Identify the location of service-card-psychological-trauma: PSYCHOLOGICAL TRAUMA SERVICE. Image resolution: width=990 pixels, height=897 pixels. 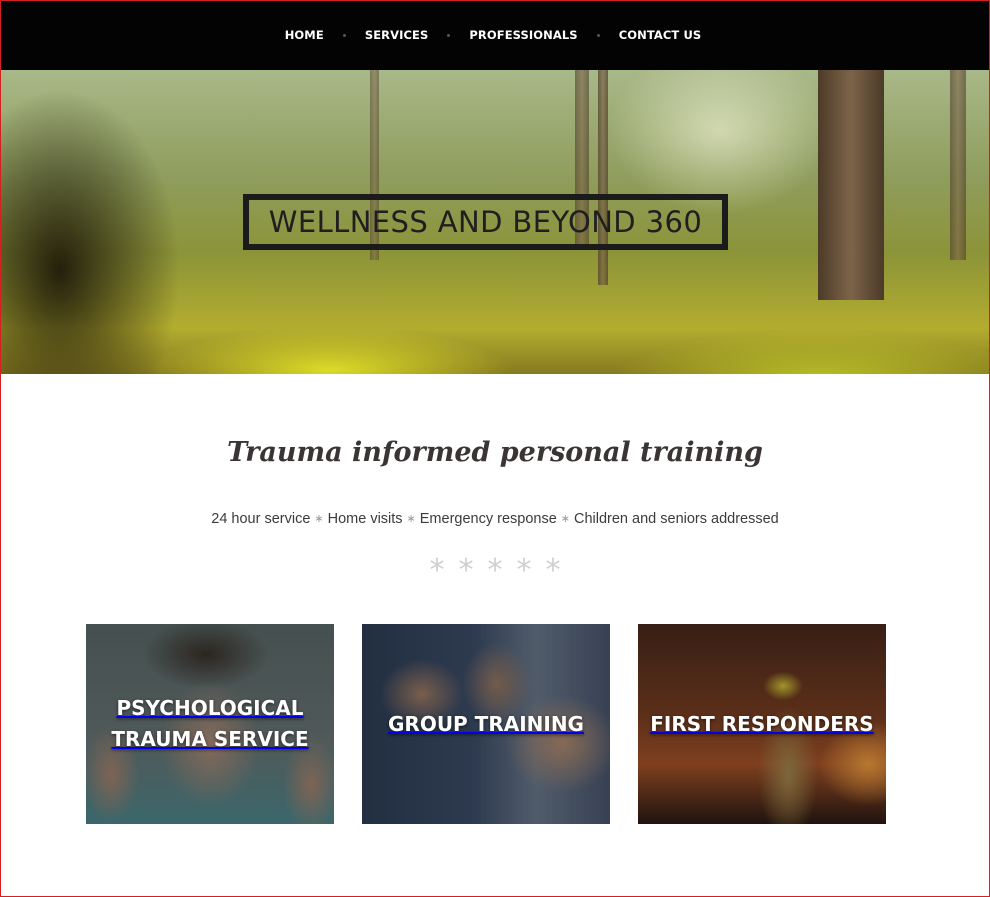
(210, 724).